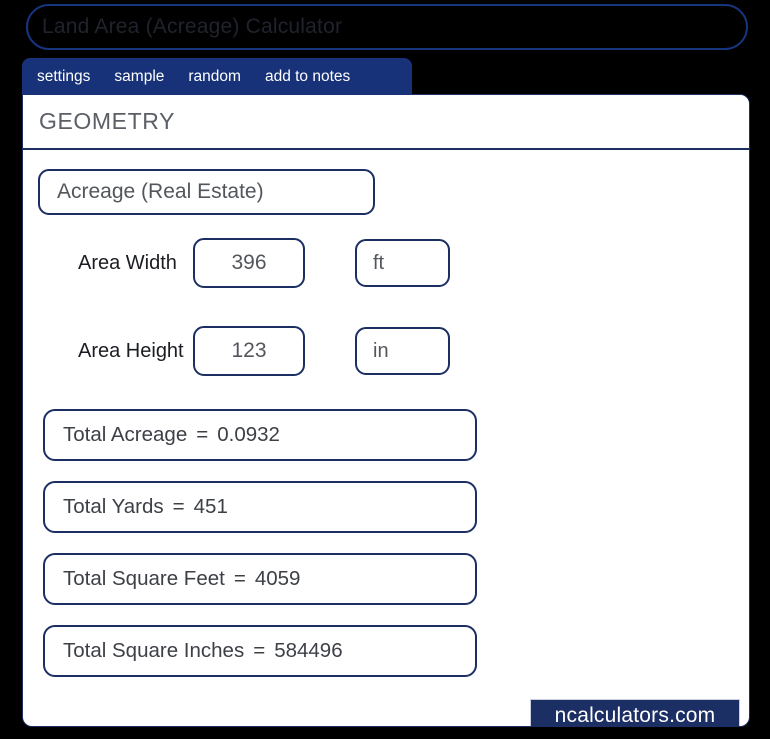  What do you see at coordinates (260, 507) in the screenshot?
I see `result-total-yards: Total Yards = 451` at bounding box center [260, 507].